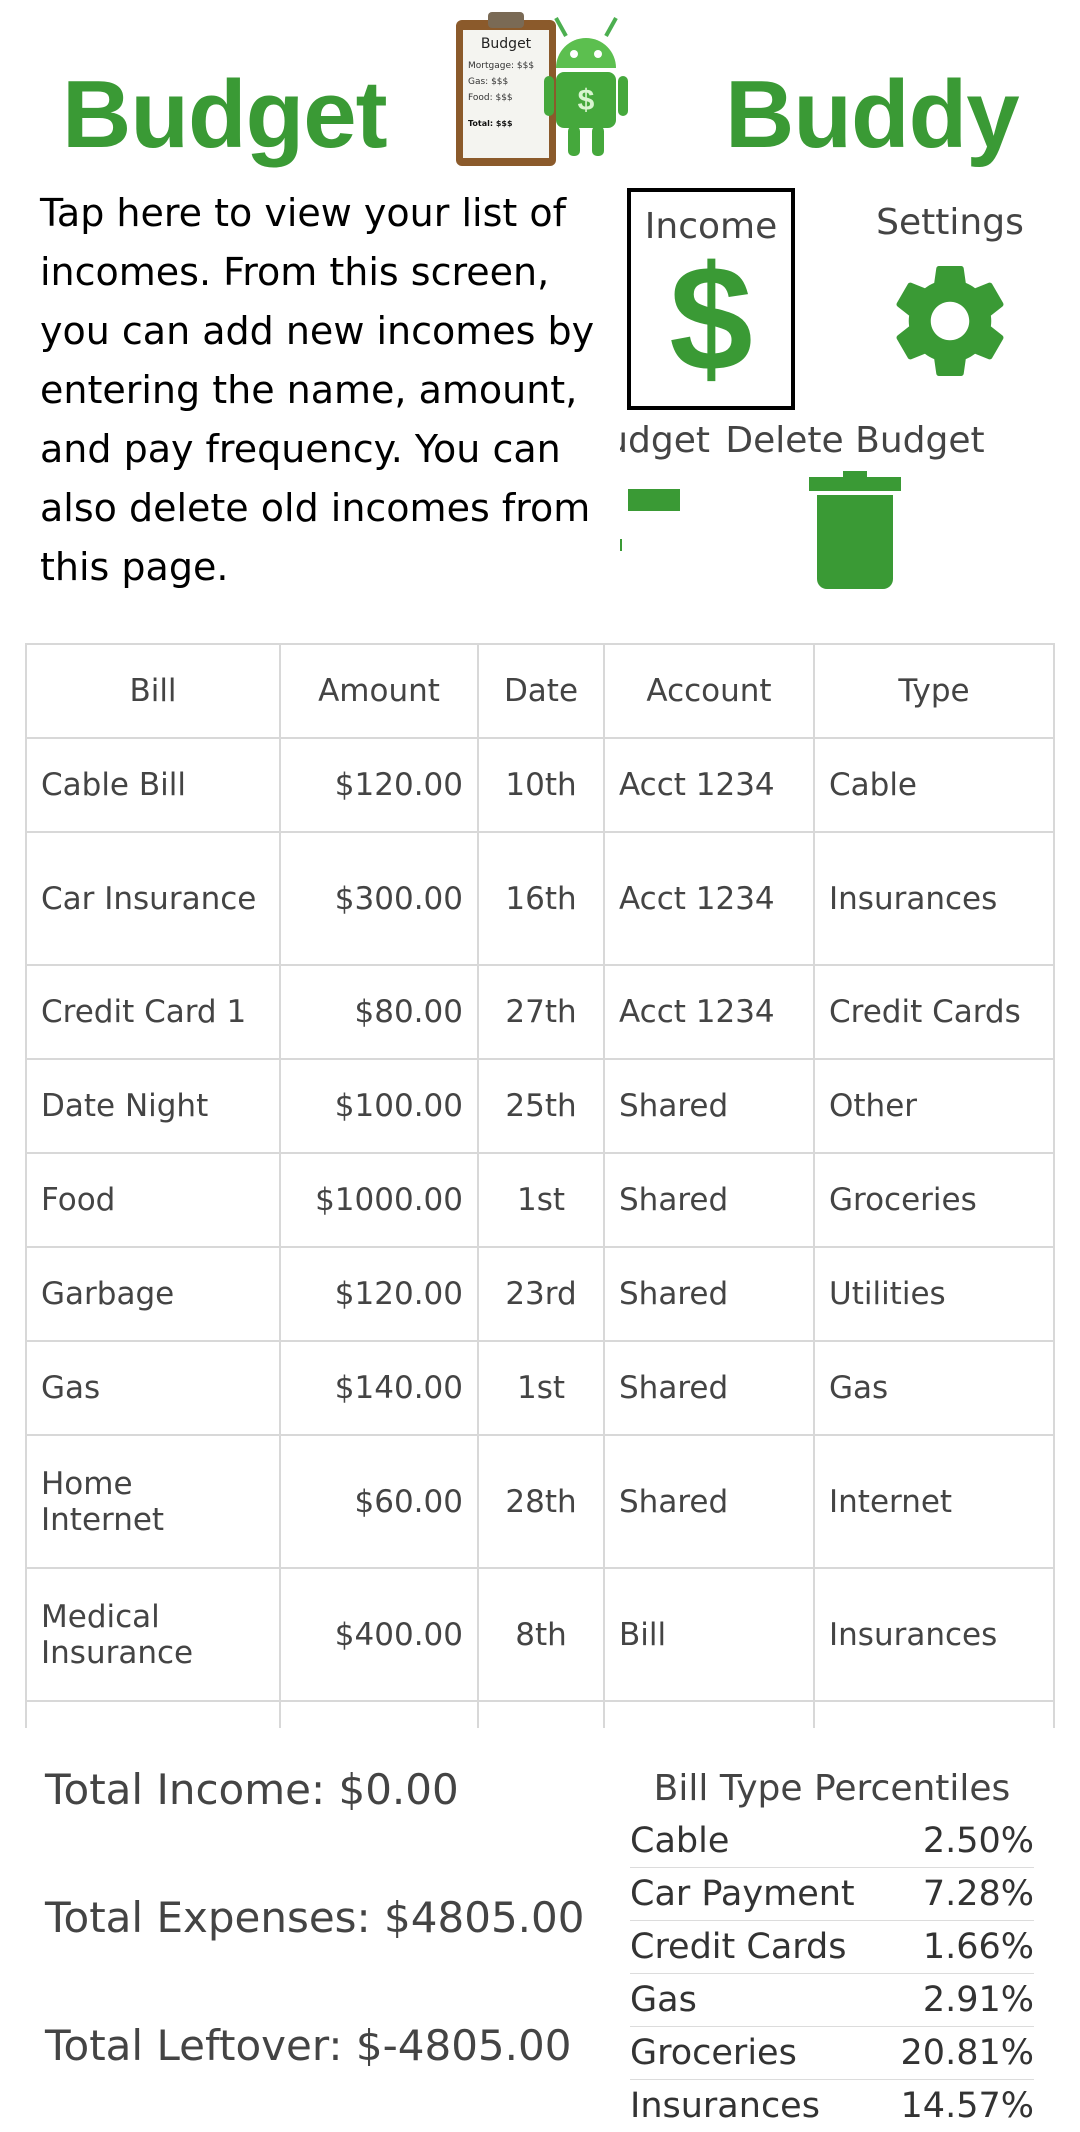  Describe the element at coordinates (934, 1388) in the screenshot. I see `cell-type: Gas` at that location.